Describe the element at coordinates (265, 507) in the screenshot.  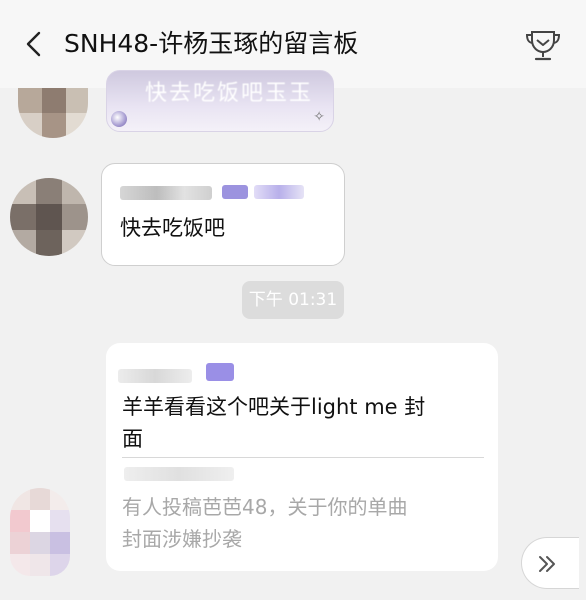
I see `quoted-text-line: 有人投稿芭芭48，关于你的单曲` at that location.